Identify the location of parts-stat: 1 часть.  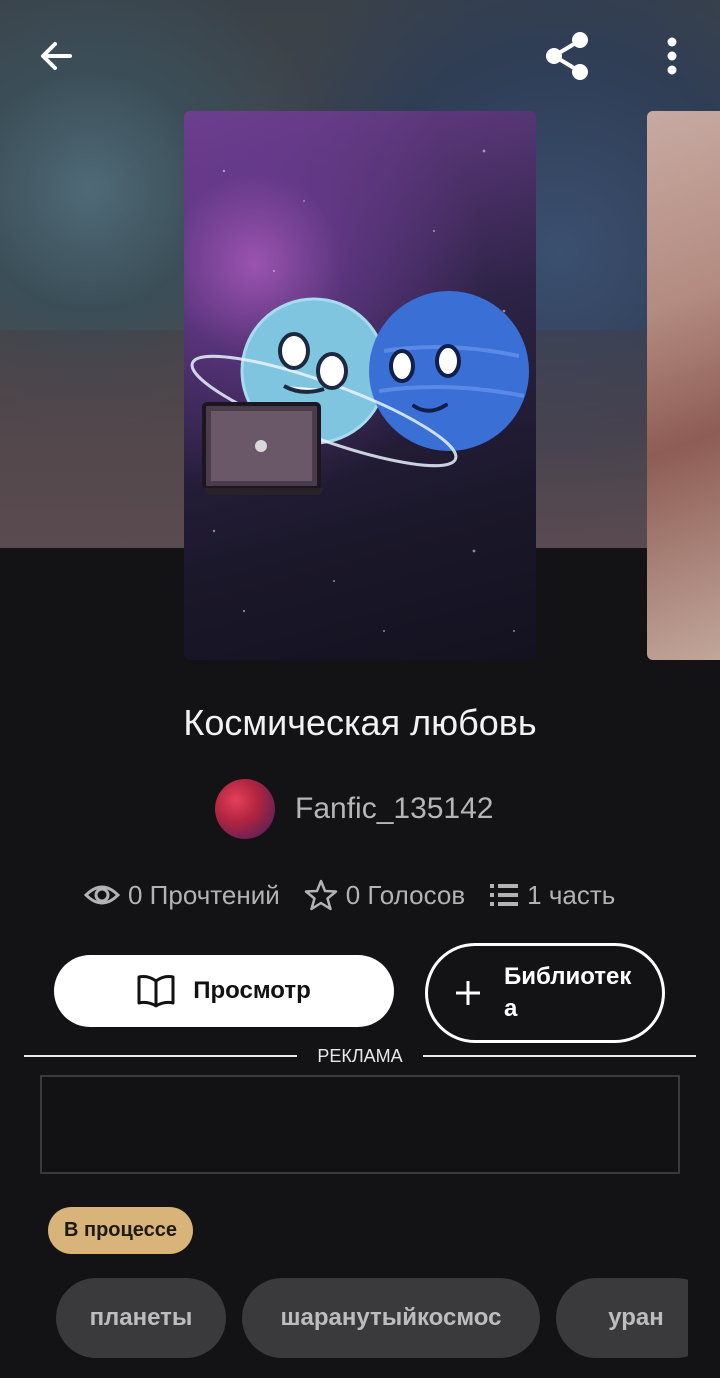
(552, 895).